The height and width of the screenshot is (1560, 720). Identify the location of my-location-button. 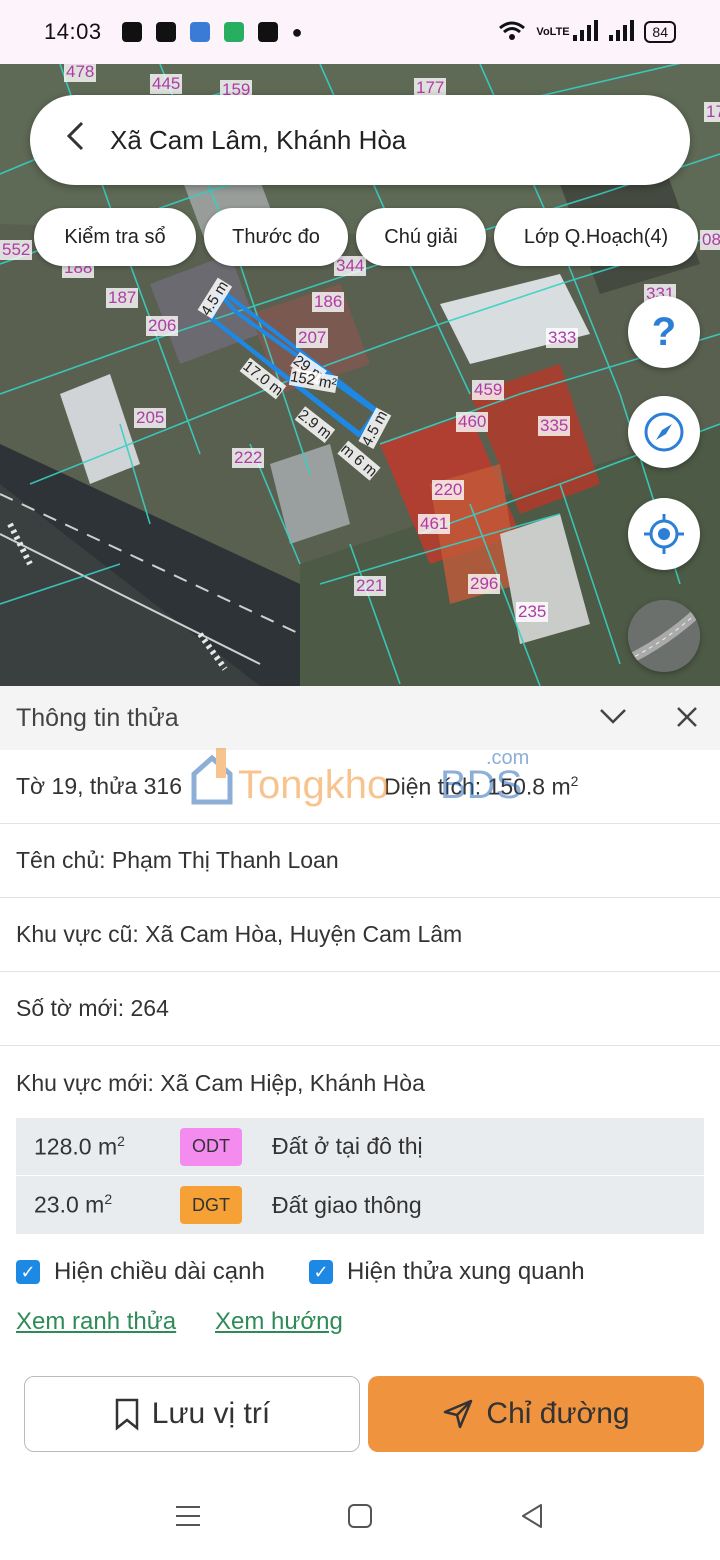
(664, 534).